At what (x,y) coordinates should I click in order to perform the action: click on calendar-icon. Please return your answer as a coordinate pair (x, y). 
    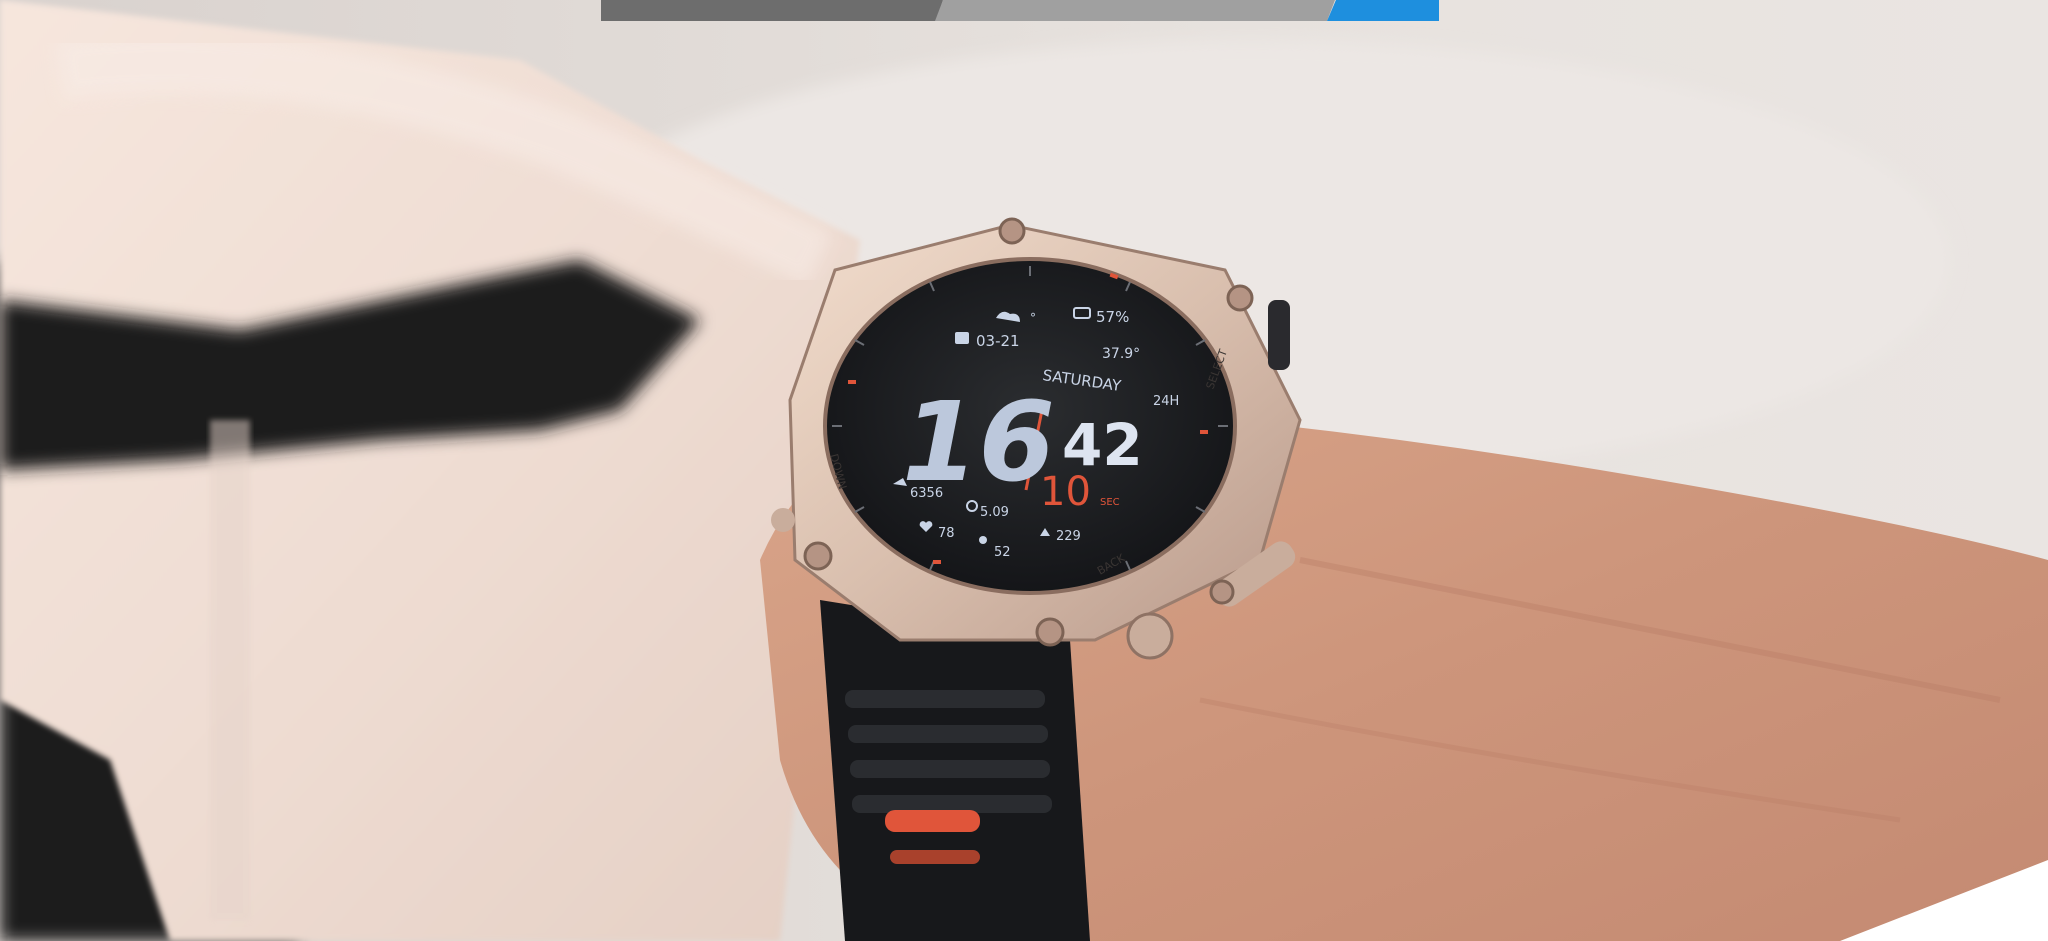
    Looking at the image, I should click on (962, 338).